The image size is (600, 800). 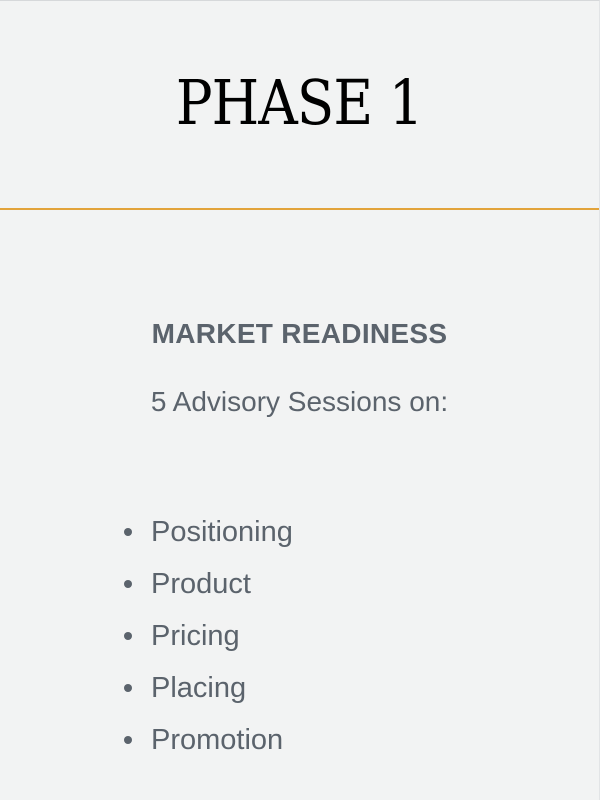 I want to click on topic-label: Product, so click(x=201, y=583).